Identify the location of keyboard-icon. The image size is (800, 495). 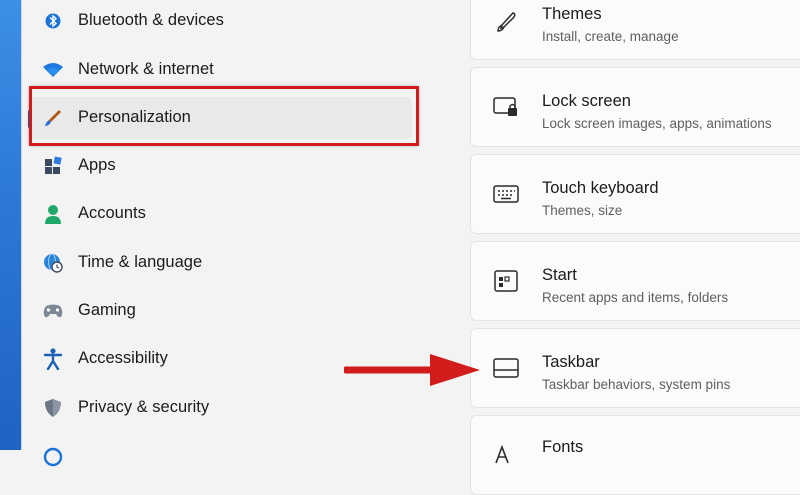
(506, 194).